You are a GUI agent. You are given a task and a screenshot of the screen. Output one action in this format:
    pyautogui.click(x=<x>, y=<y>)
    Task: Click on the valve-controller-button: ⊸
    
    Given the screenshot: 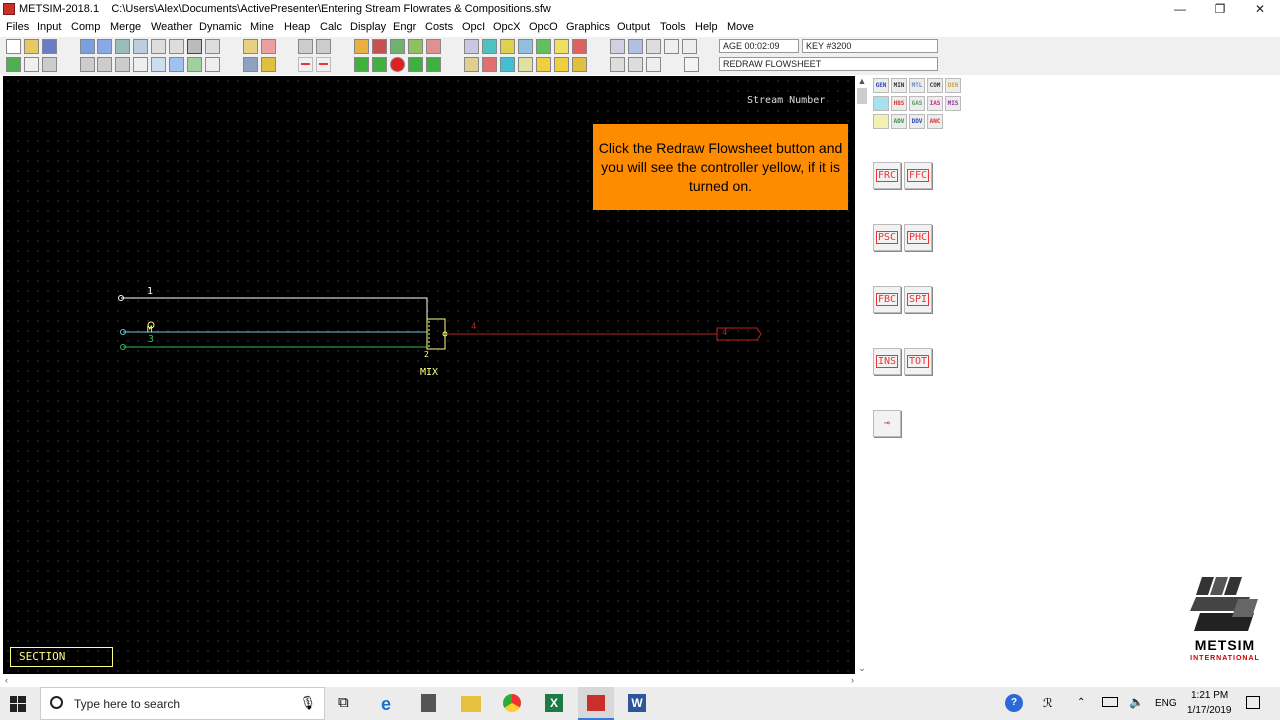 What is the action you would take?
    pyautogui.click(x=887, y=423)
    